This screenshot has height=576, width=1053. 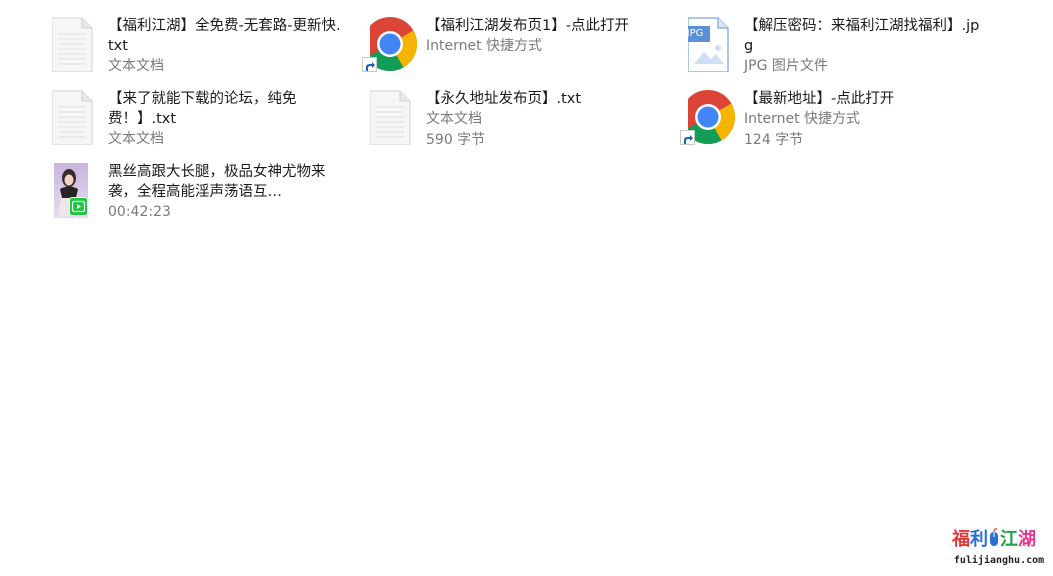 What do you see at coordinates (202, 109) in the screenshot?
I see `file-name: 【来了就能下载的论坛，纯免费！】.txt` at bounding box center [202, 109].